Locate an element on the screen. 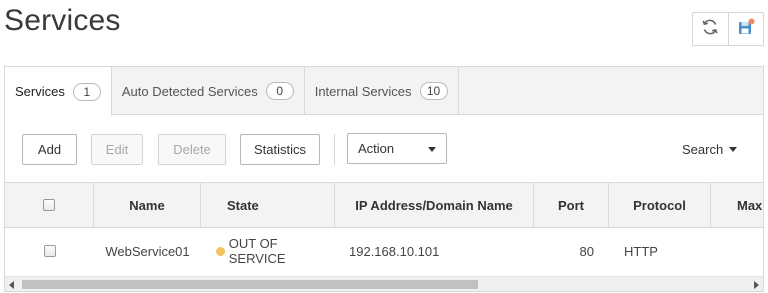 Image resolution: width=768 pixels, height=293 pixels. column-header-name: Name is located at coordinates (147, 205).